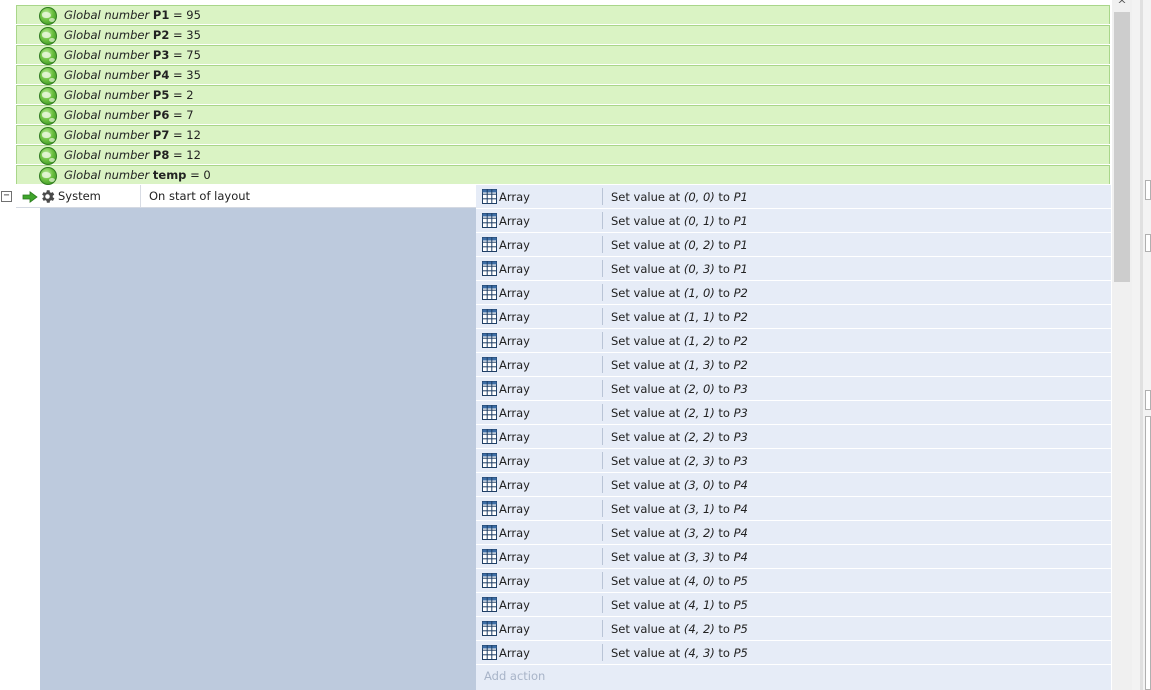  I want to click on condition-row: System On start of layout, so click(246, 196).